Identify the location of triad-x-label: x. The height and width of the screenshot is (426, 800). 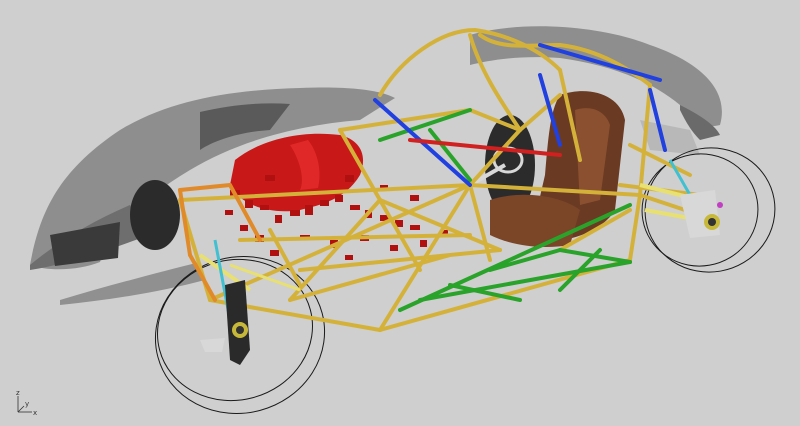
(35, 413).